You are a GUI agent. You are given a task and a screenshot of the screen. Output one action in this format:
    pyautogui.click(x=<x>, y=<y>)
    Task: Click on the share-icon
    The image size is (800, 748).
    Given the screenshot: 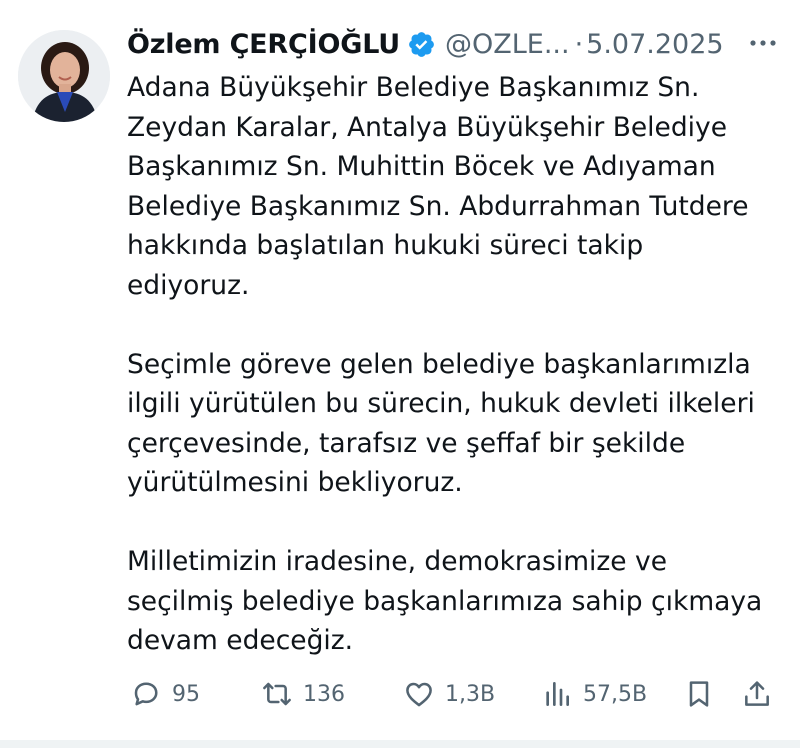 What is the action you would take?
    pyautogui.click(x=757, y=694)
    